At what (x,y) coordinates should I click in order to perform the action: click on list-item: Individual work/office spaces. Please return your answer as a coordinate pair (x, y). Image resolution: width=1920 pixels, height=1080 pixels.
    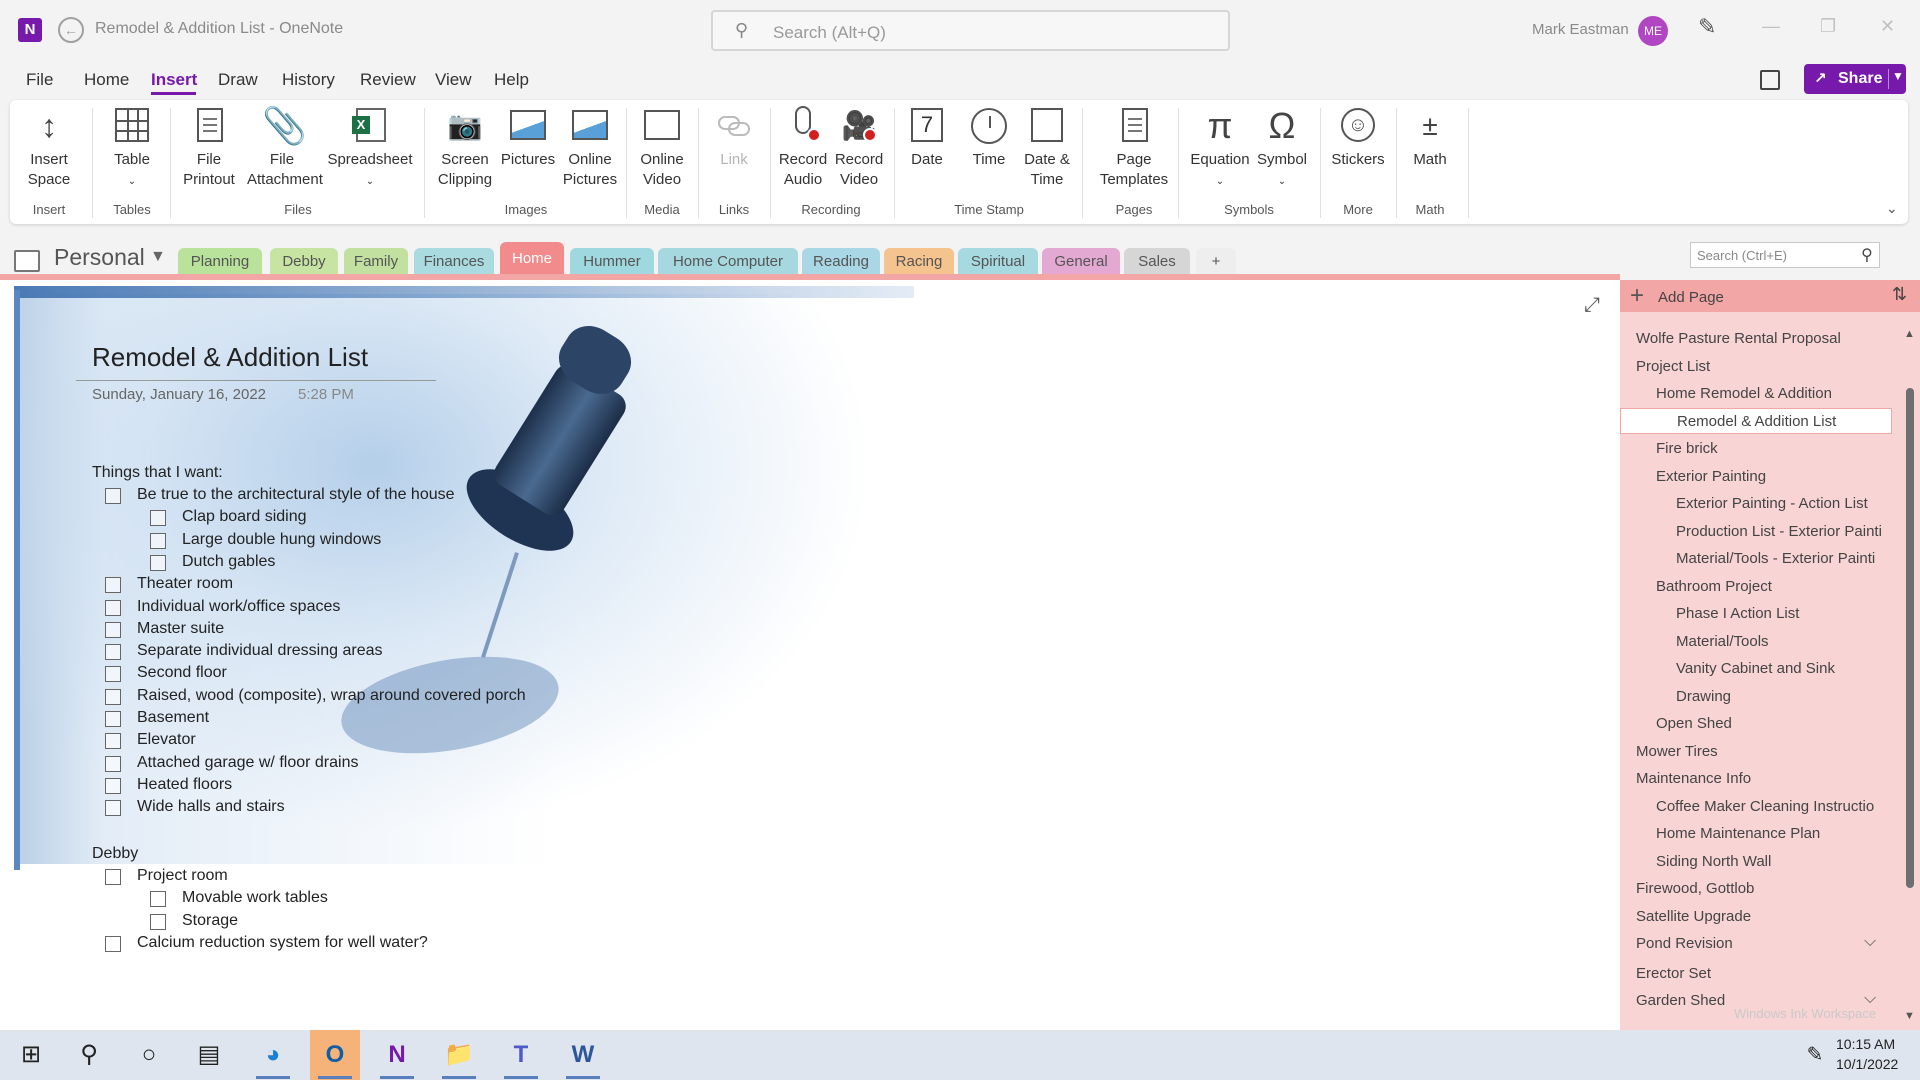
    Looking at the image, I should click on (238, 607).